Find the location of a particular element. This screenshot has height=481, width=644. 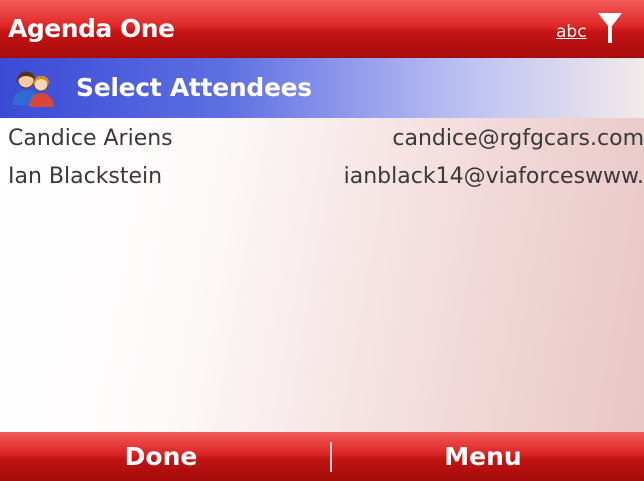

done-softkey: Done is located at coordinates (161, 456).